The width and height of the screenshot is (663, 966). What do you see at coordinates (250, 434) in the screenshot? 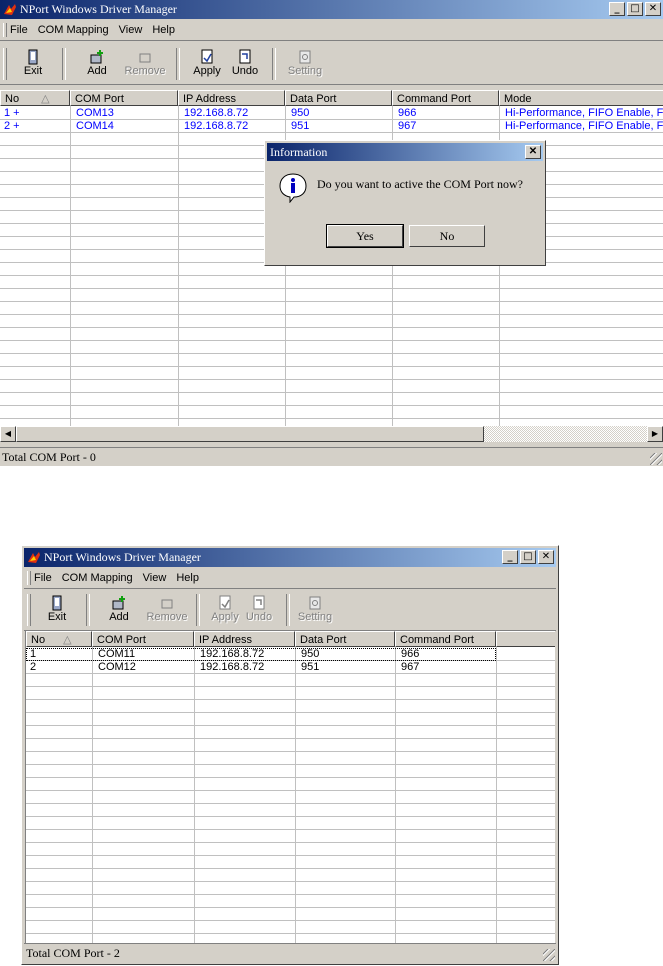
I see `scroll-thumb` at bounding box center [250, 434].